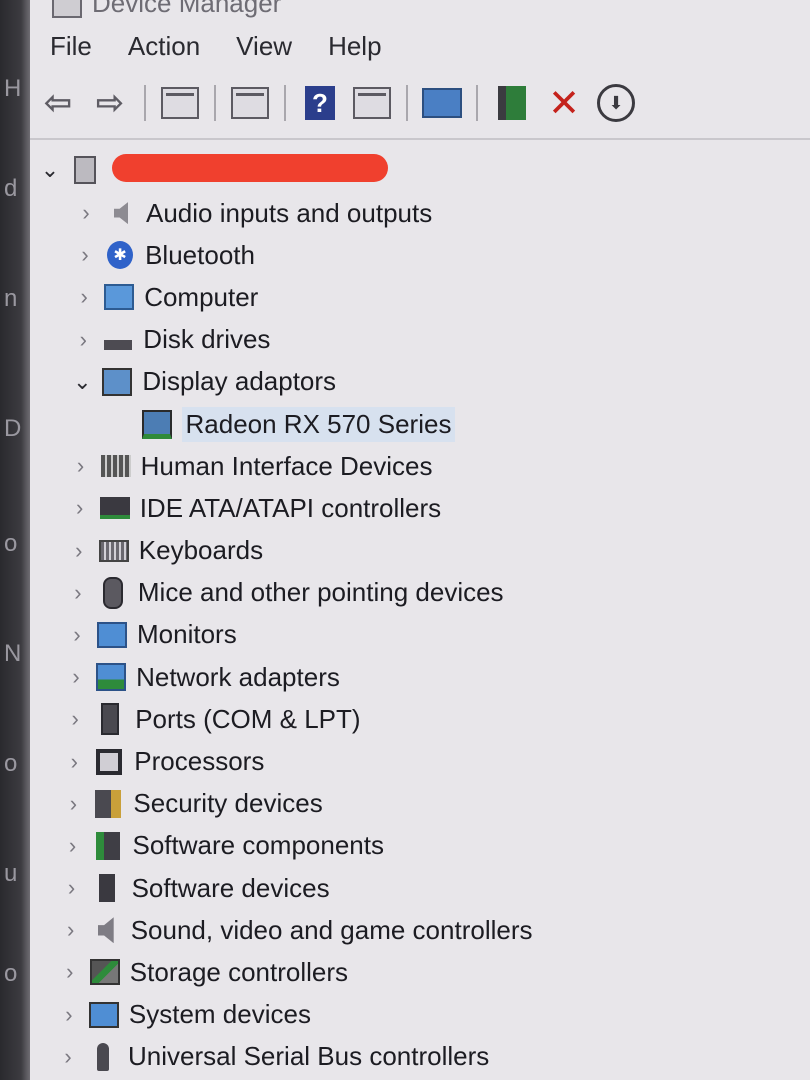 The image size is (810, 1080). I want to click on forward-arrow-icon: ⇨, so click(110, 103).